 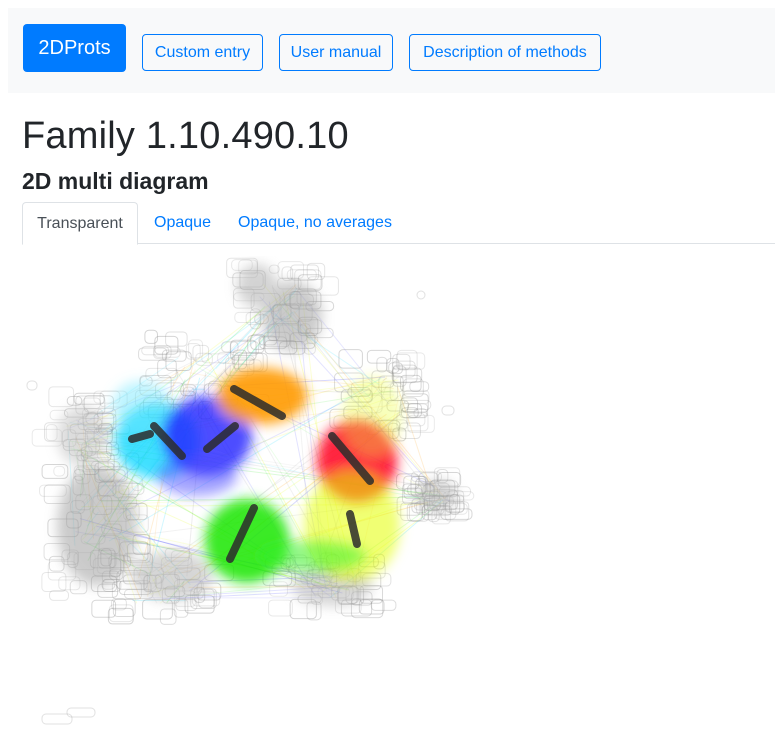 What do you see at coordinates (141, 436) in the screenshot?
I see `segment-cyan` at bounding box center [141, 436].